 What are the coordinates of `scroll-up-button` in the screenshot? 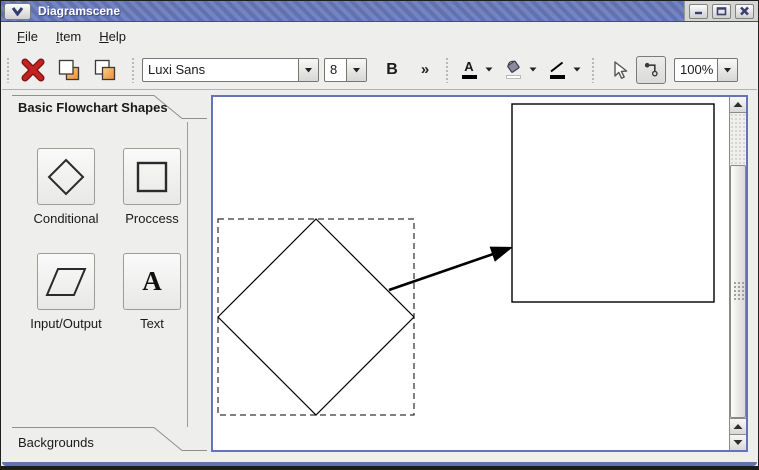 It's located at (738, 105).